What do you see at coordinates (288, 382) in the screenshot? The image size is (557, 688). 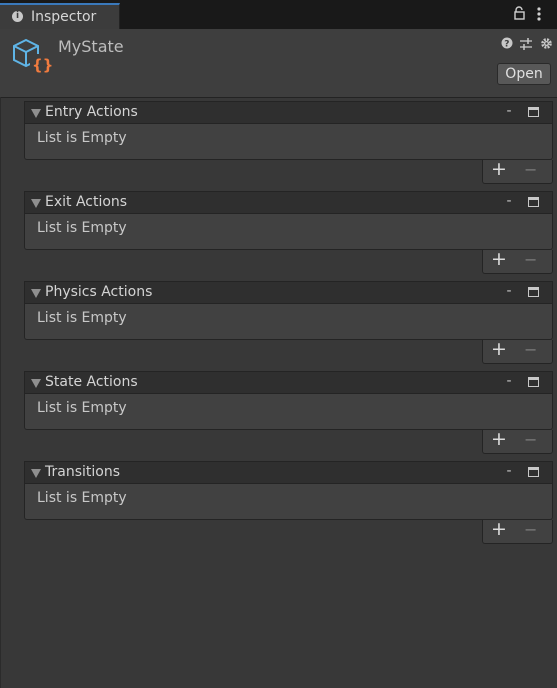 I see `section-header: State Actions -` at bounding box center [288, 382].